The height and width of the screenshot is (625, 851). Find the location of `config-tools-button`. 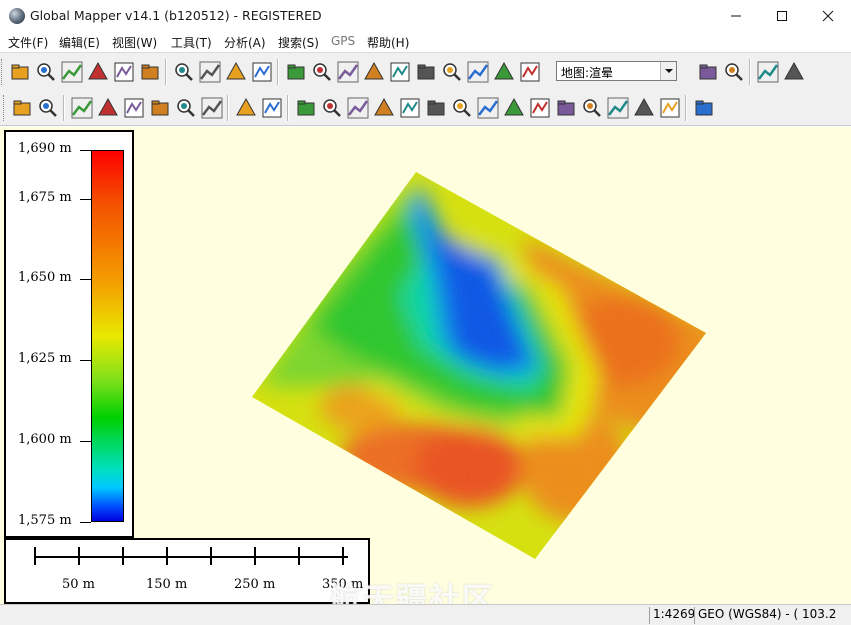

config-tools-button is located at coordinates (150, 72).